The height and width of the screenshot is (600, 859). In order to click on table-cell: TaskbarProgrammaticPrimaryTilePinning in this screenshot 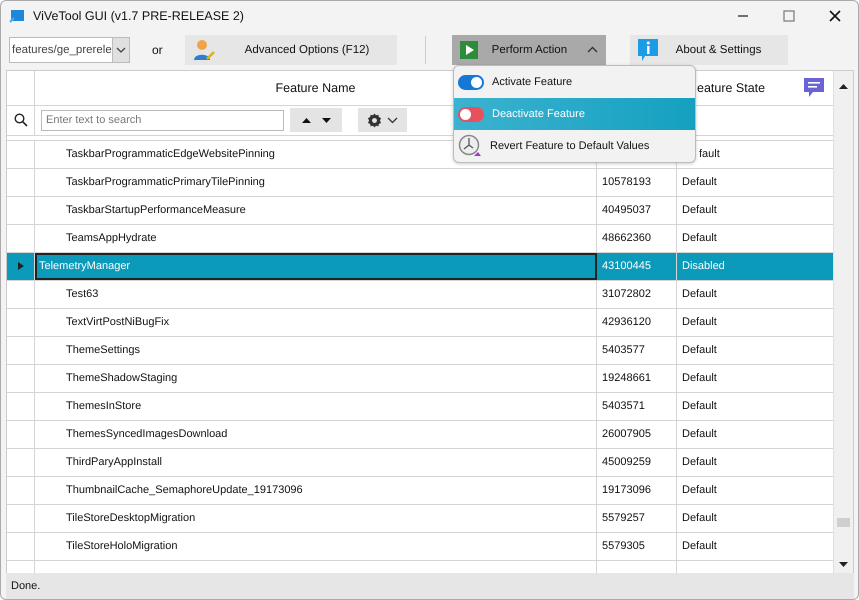, I will do `click(165, 182)`.